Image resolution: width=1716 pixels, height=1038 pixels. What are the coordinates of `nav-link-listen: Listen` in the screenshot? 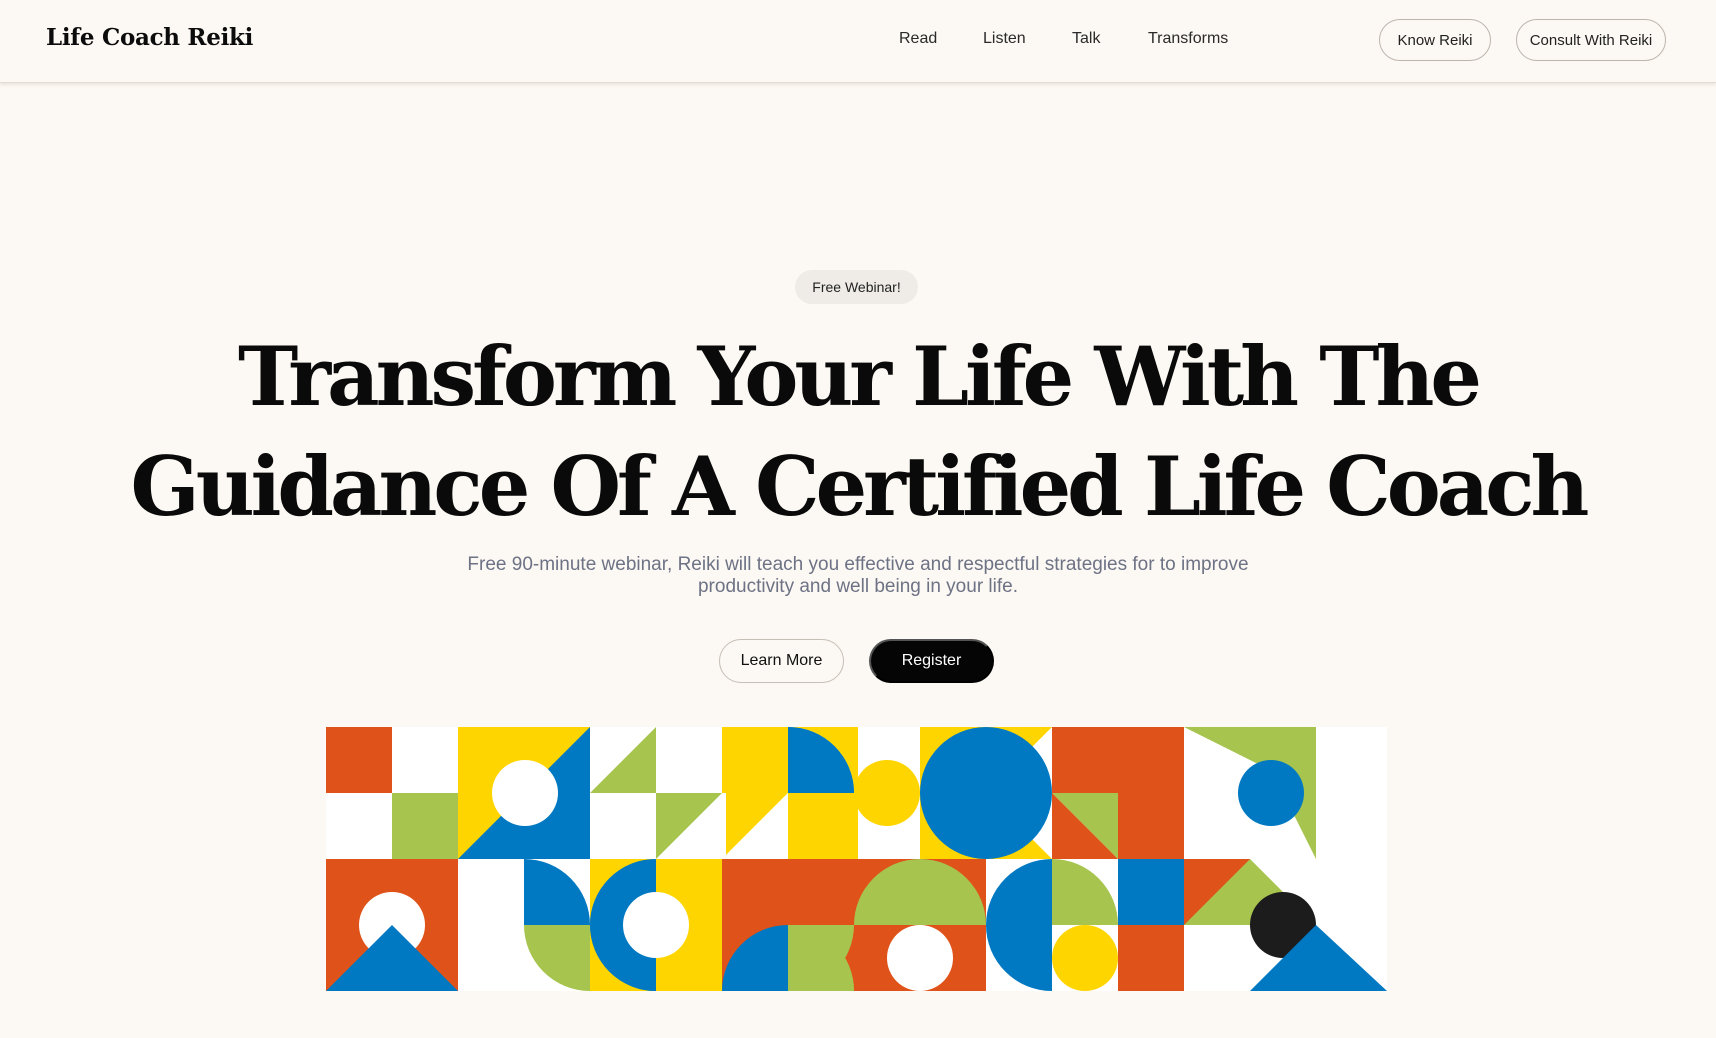 It's located at (1004, 39).